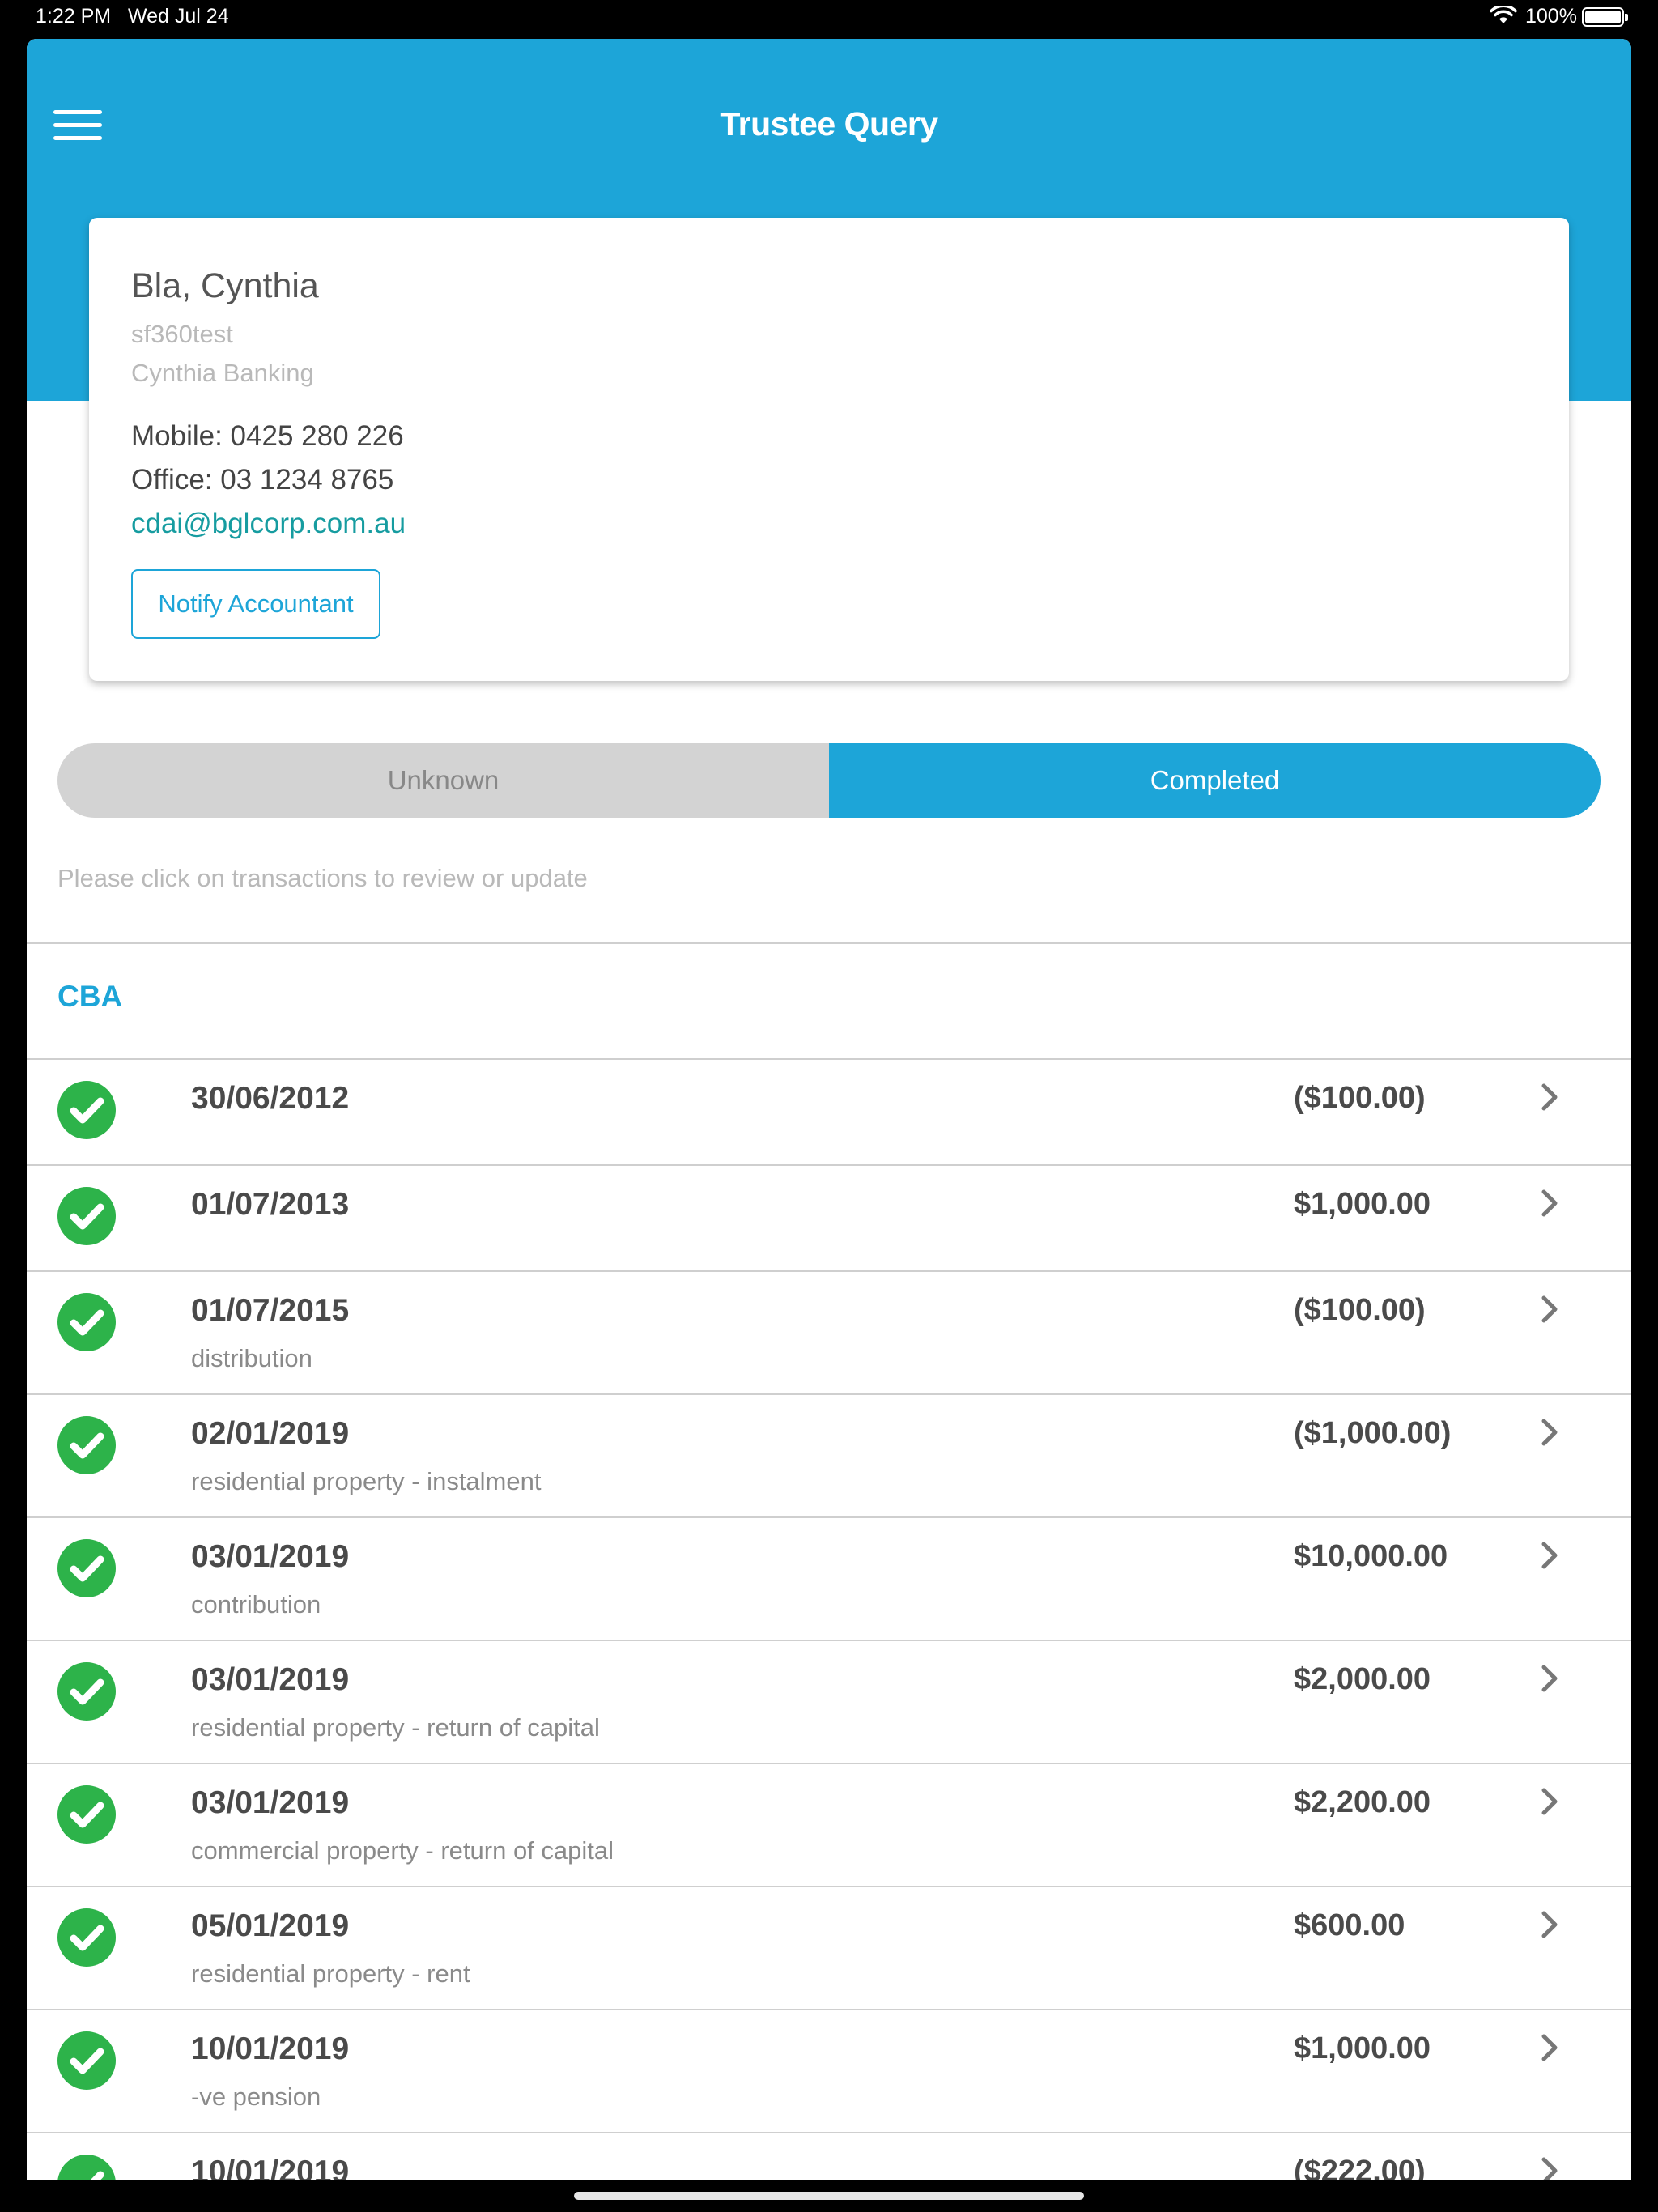 This screenshot has height=2212, width=1658. Describe the element at coordinates (366, 1481) in the screenshot. I see `transaction-description: residential property - instalment` at that location.